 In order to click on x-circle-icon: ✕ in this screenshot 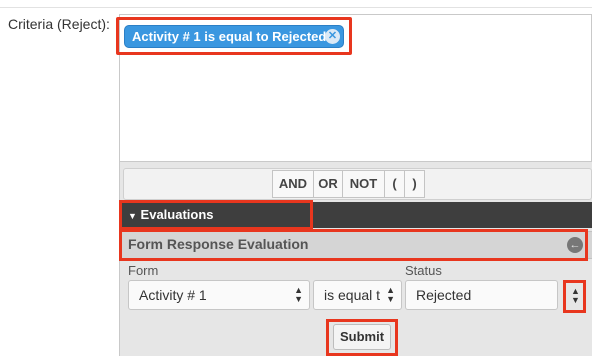, I will do `click(332, 36)`.